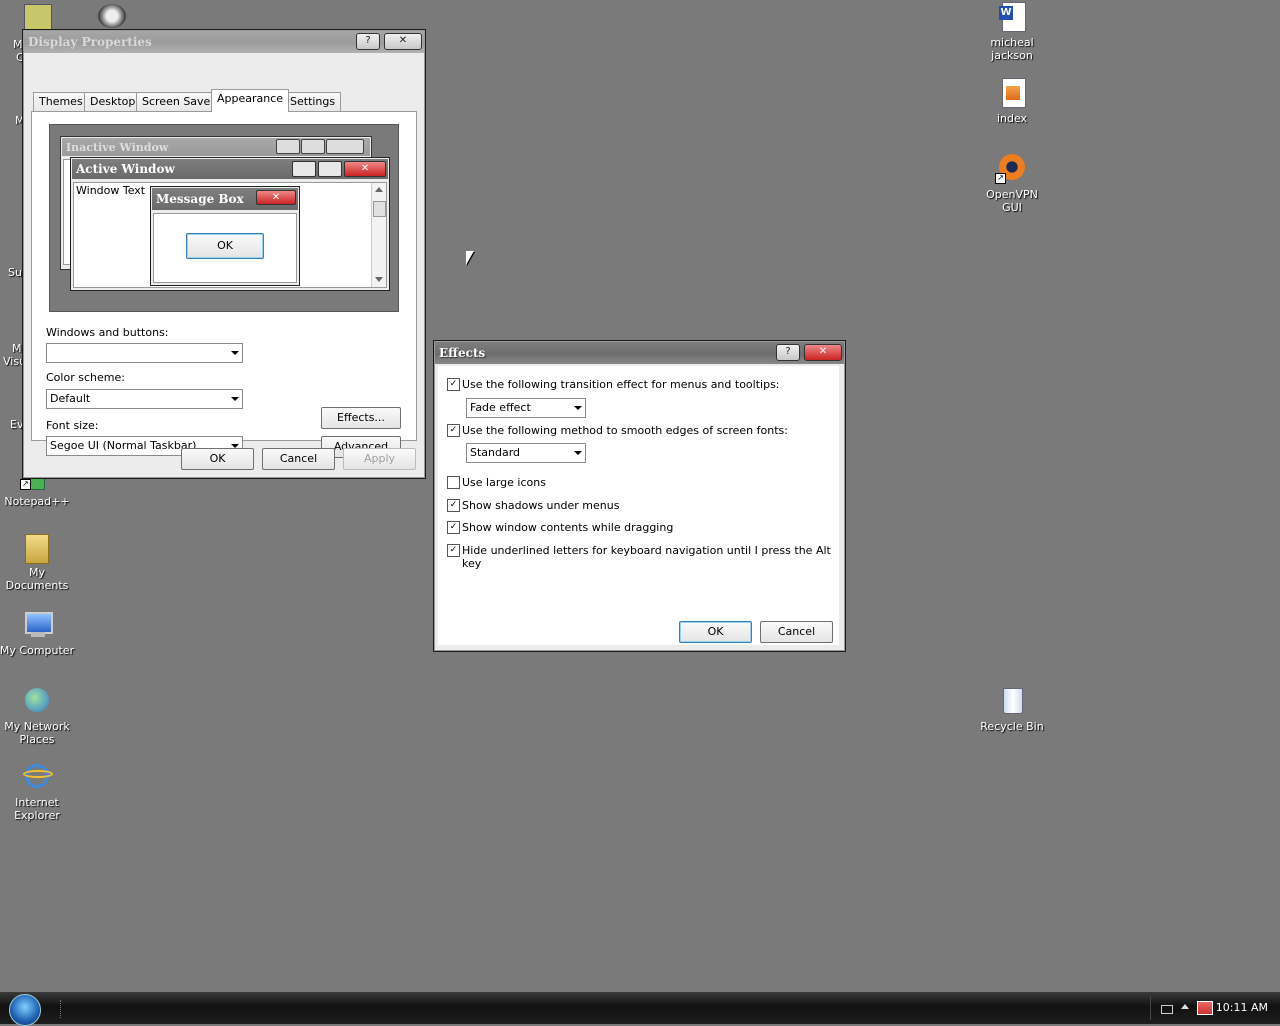 This screenshot has width=1280, height=1026. What do you see at coordinates (379, 459) in the screenshot?
I see `apply-button: Apply` at bounding box center [379, 459].